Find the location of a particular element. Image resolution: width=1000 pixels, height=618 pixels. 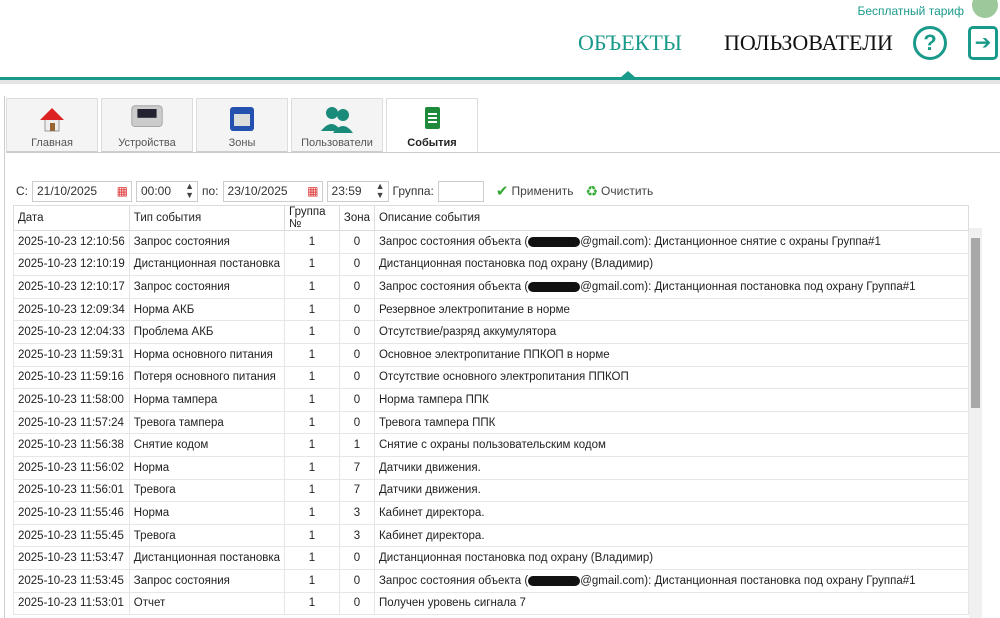

column-header: Тип события is located at coordinates (207, 218).